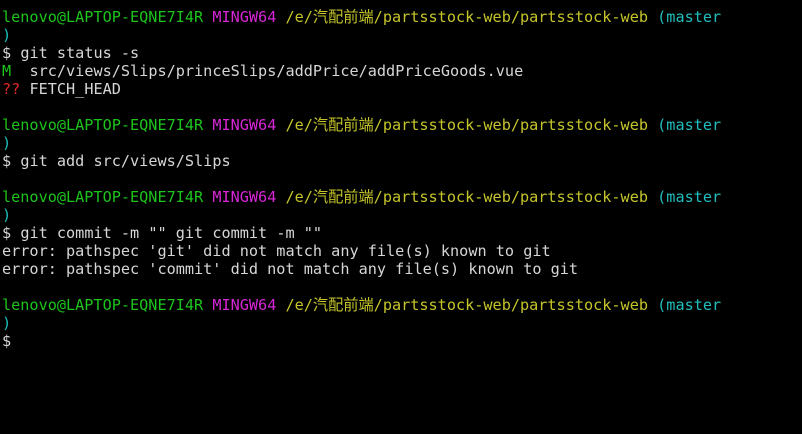 This screenshot has height=434, width=802. Describe the element at coordinates (75, 89) in the screenshot. I see `status-file: FETCH_HEAD` at that location.